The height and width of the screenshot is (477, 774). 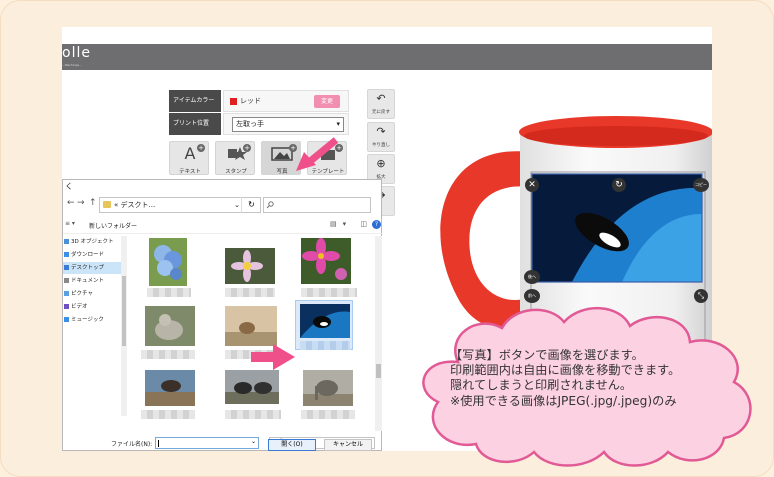 What do you see at coordinates (351, 224) in the screenshot?
I see `view-options-icon: ▤▾ ◫` at bounding box center [351, 224].